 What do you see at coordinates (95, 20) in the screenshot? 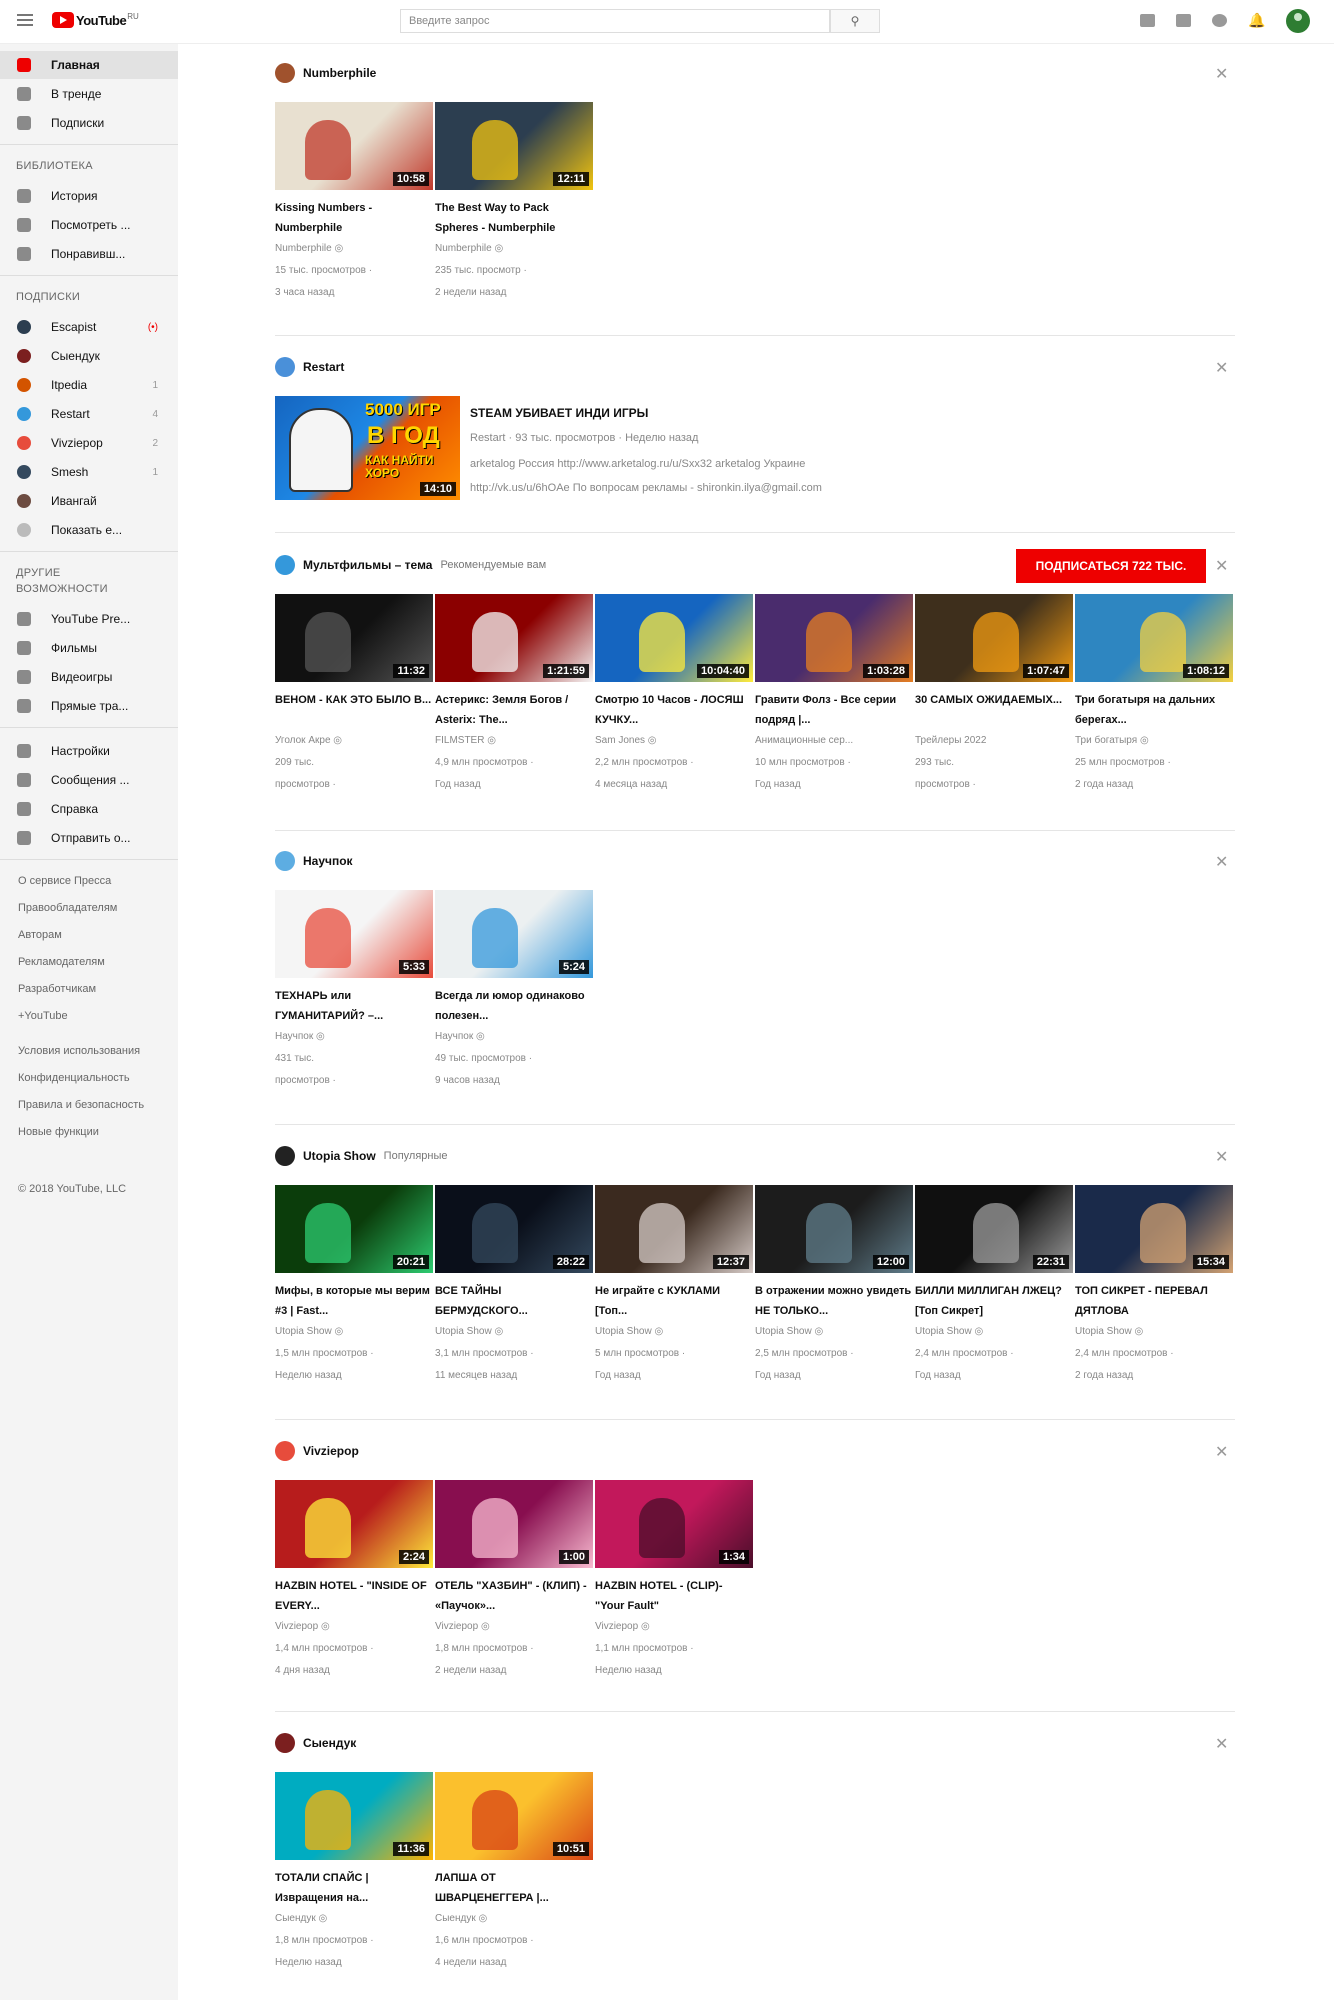
I see `youtube-logo: YouTube RU` at bounding box center [95, 20].